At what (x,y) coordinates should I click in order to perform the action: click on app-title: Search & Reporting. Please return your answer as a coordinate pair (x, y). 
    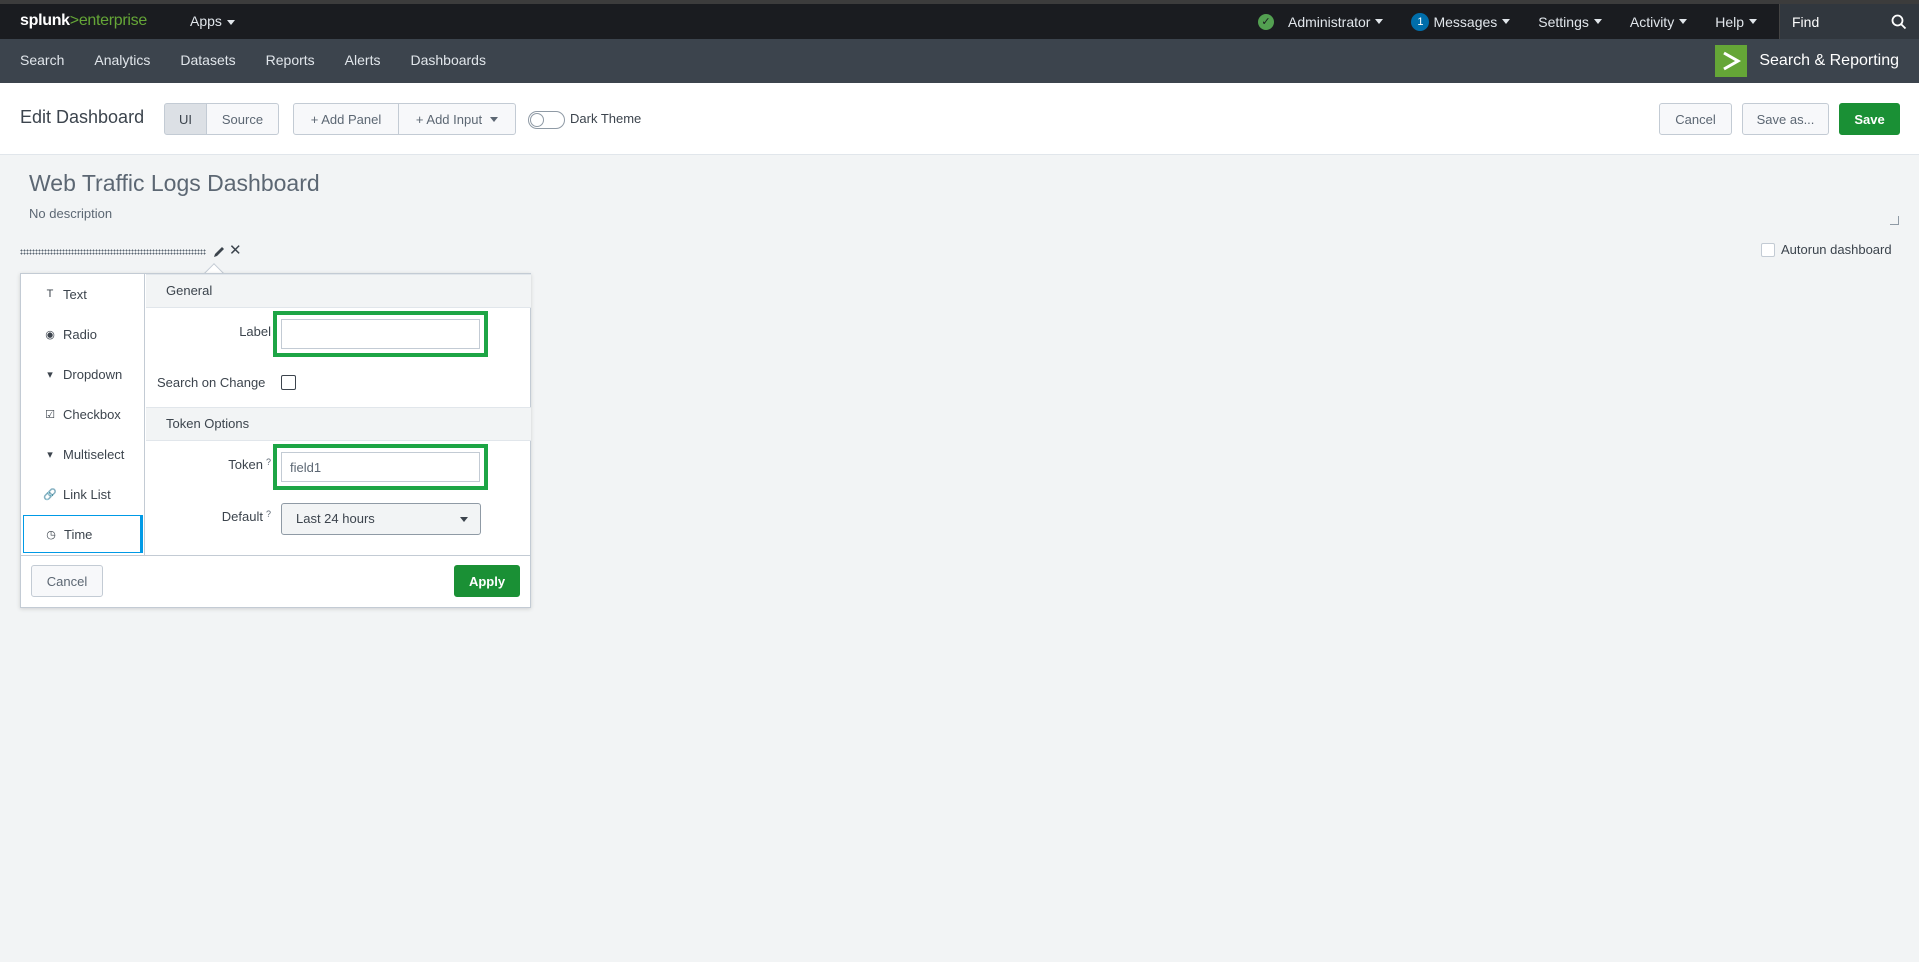
    Looking at the image, I should click on (1807, 61).